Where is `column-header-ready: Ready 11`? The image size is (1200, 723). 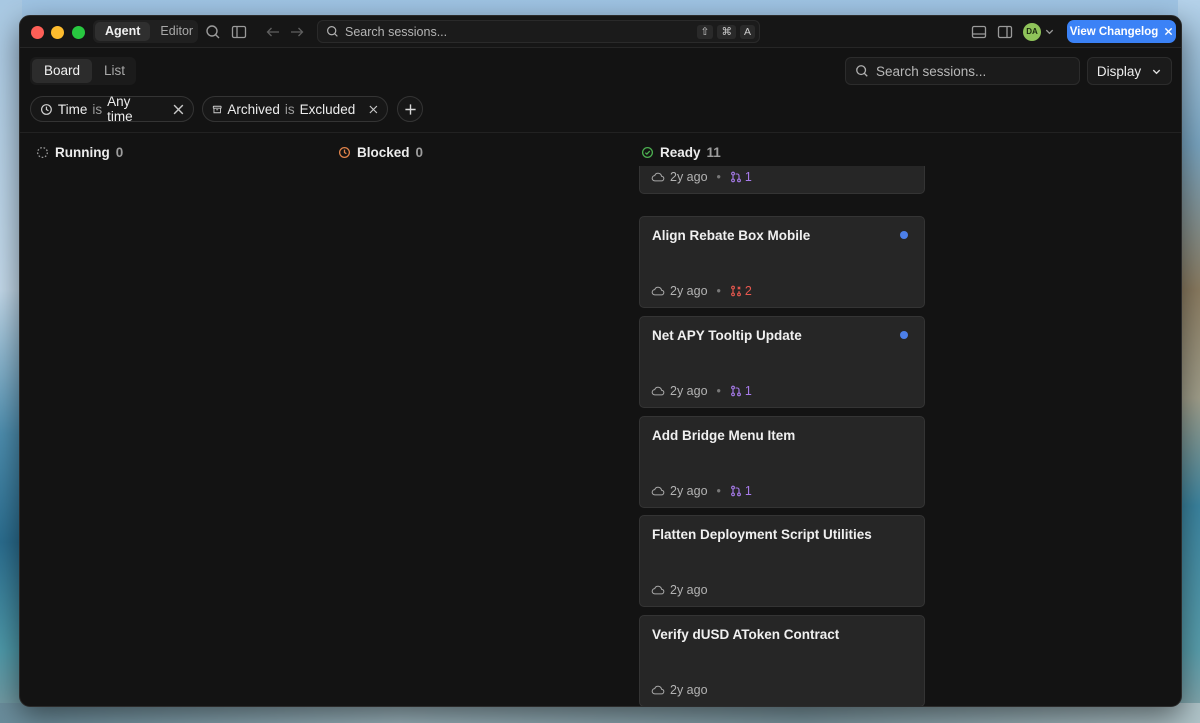
column-header-ready: Ready 11 is located at coordinates (681, 152).